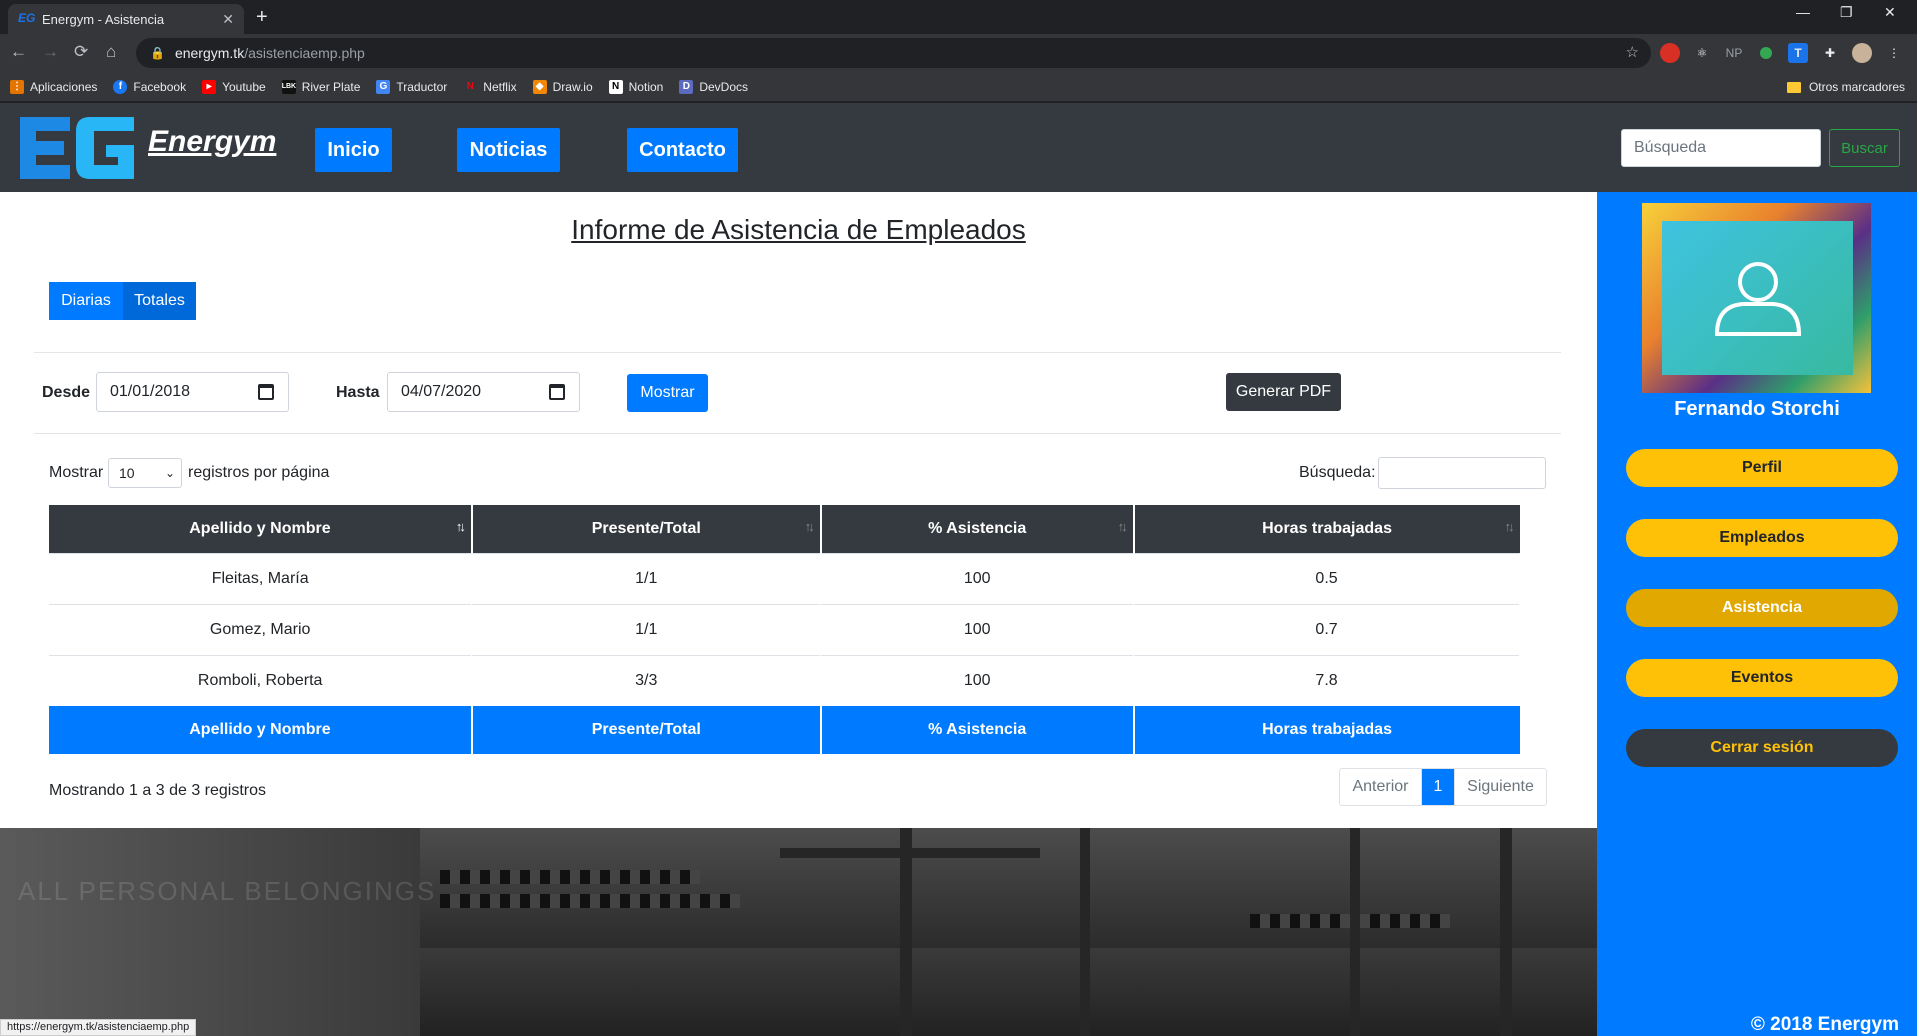 Image resolution: width=1917 pixels, height=1036 pixels. Describe the element at coordinates (261, 529) in the screenshot. I see `column-header-nombre: Apellido y Nombre ↑↓` at that location.